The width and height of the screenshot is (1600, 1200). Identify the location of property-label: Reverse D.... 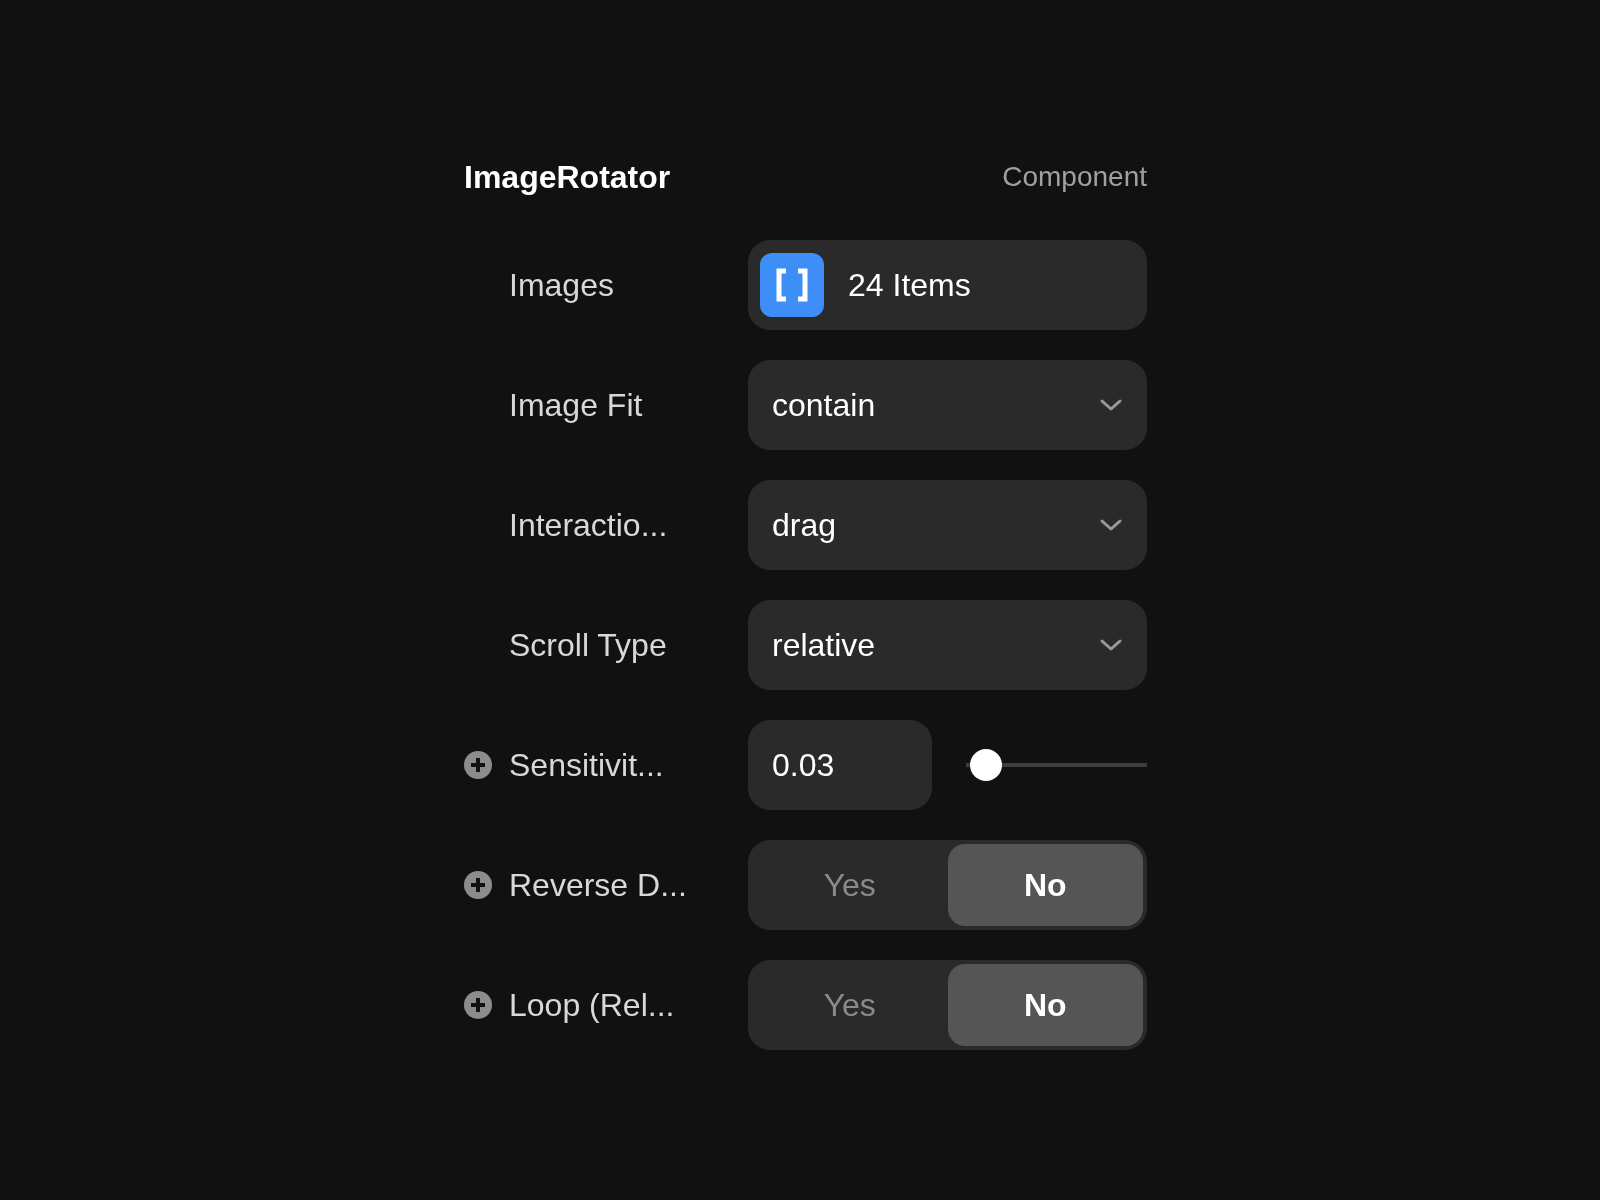
(598, 885).